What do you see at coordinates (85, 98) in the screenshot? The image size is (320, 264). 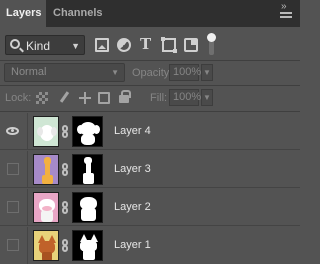 I see `lock-position-icon` at bounding box center [85, 98].